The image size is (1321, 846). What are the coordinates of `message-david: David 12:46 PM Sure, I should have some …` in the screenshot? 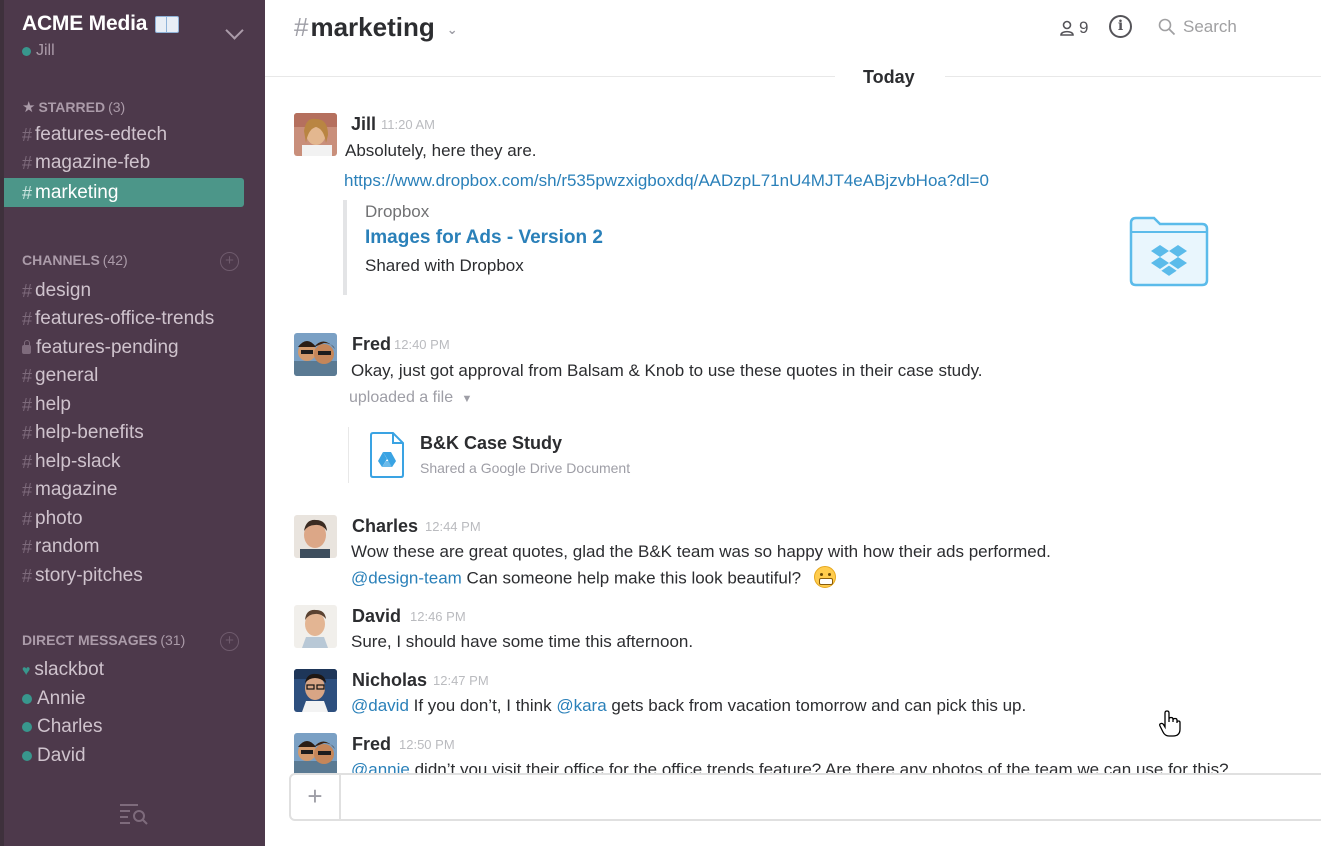 It's located at (794, 630).